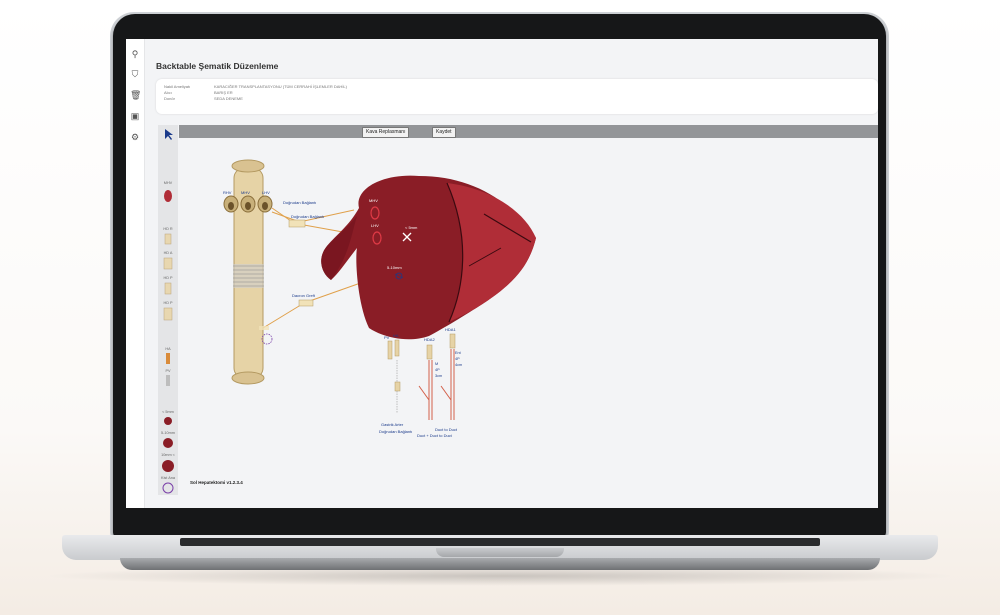 The image size is (1000, 615). Describe the element at coordinates (387, 337) in the screenshot. I see `pv-label: PV` at that location.